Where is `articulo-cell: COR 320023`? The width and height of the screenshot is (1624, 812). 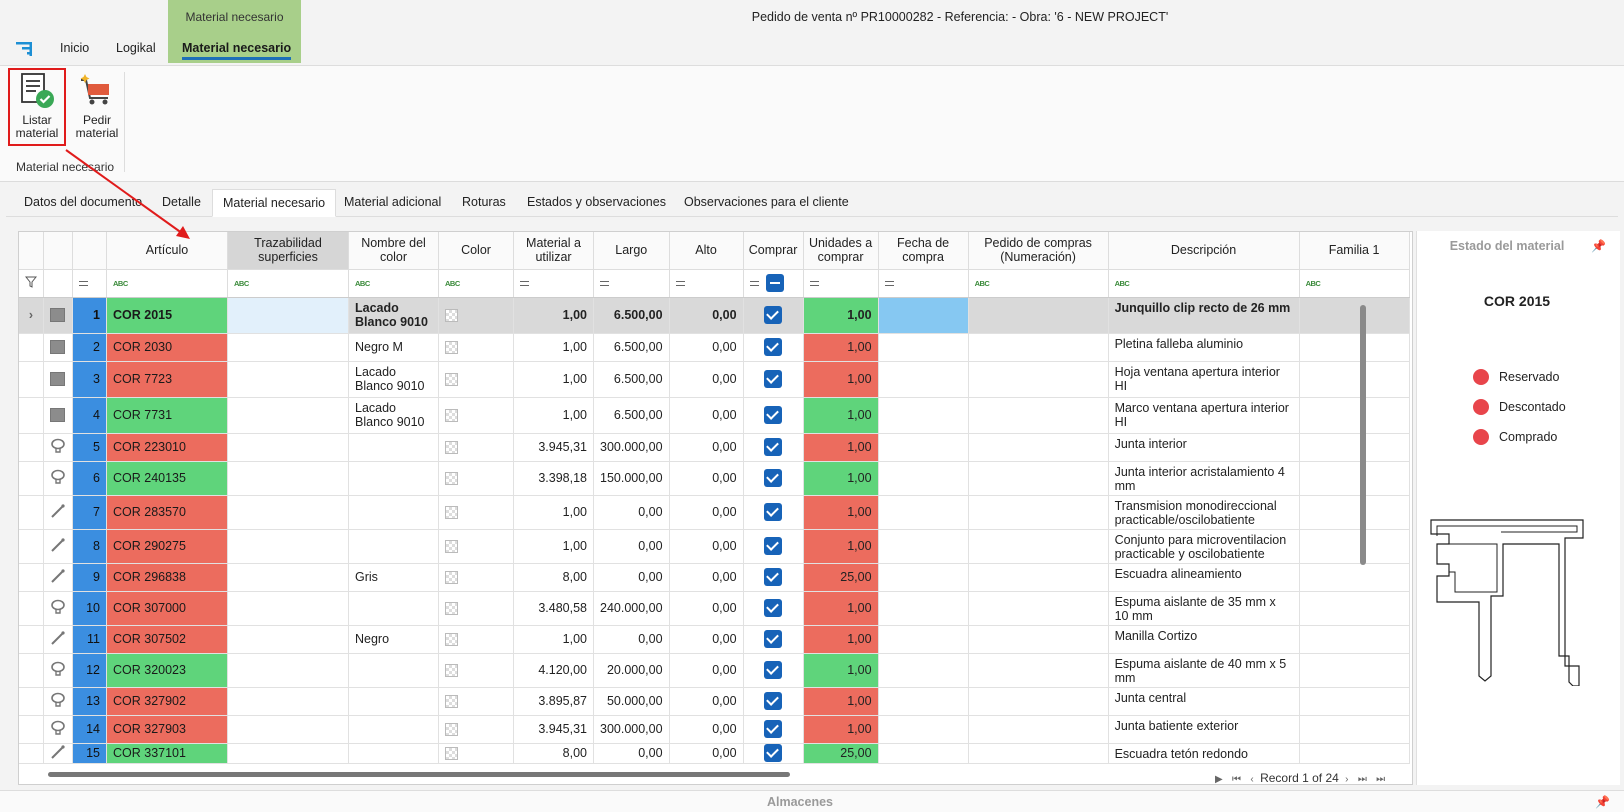
articulo-cell: COR 320023 is located at coordinates (167, 670).